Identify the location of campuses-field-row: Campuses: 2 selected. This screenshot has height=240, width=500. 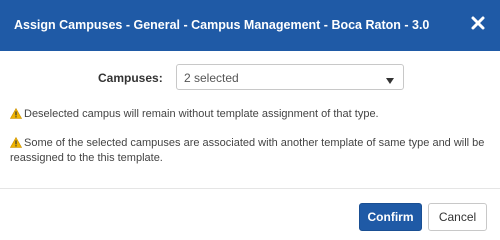
(250, 78).